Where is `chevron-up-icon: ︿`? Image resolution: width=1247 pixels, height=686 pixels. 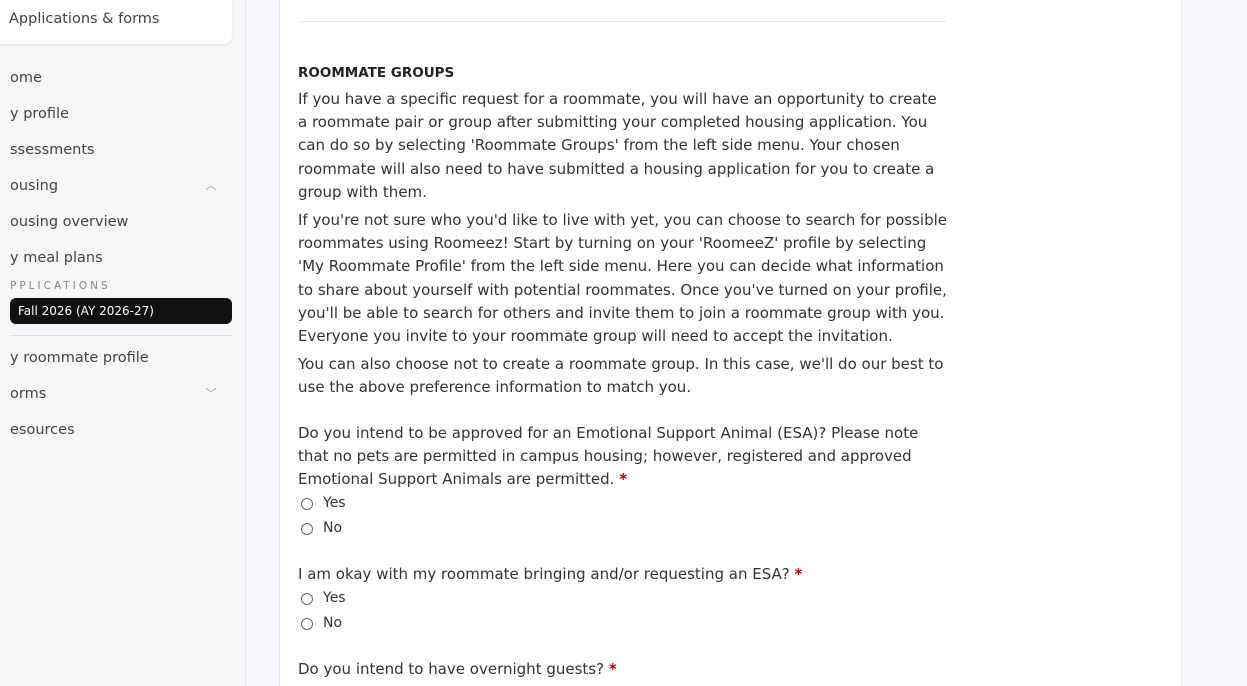
chevron-up-icon: ︿ is located at coordinates (211, 186).